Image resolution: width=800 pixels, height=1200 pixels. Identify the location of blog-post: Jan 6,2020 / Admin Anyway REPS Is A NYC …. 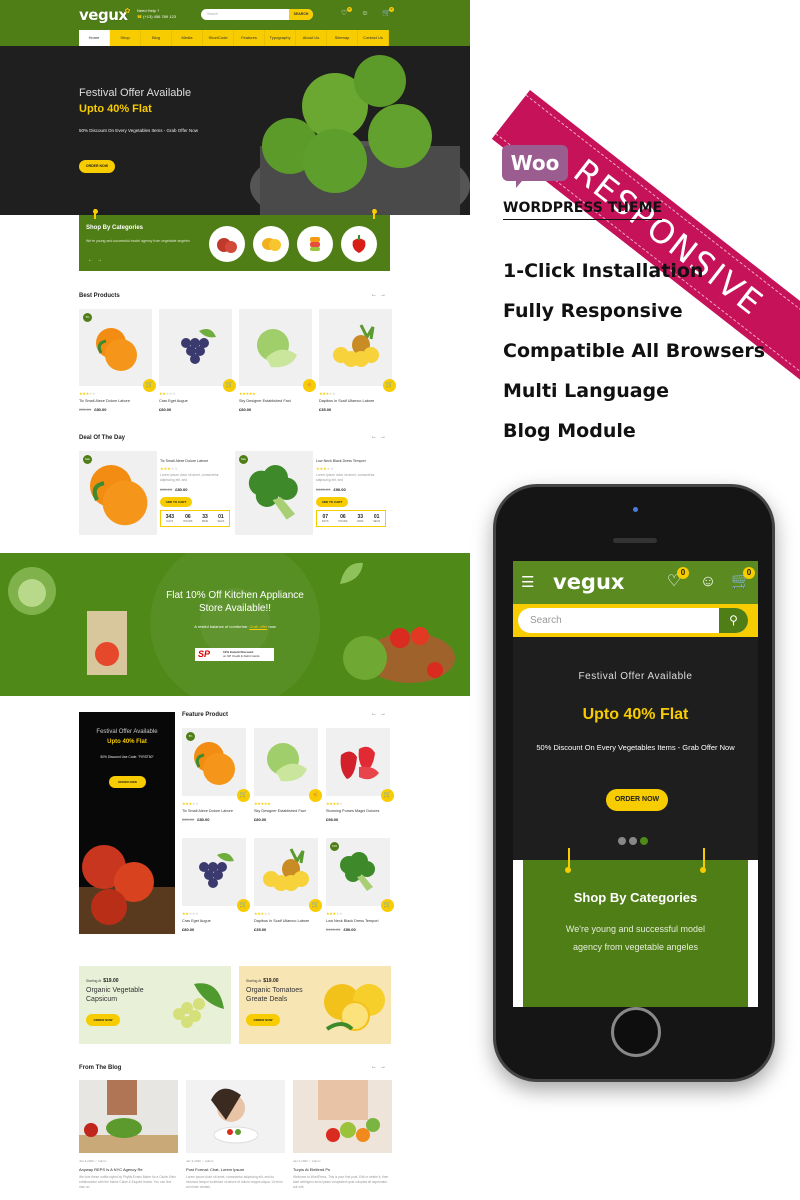
(128, 1135).